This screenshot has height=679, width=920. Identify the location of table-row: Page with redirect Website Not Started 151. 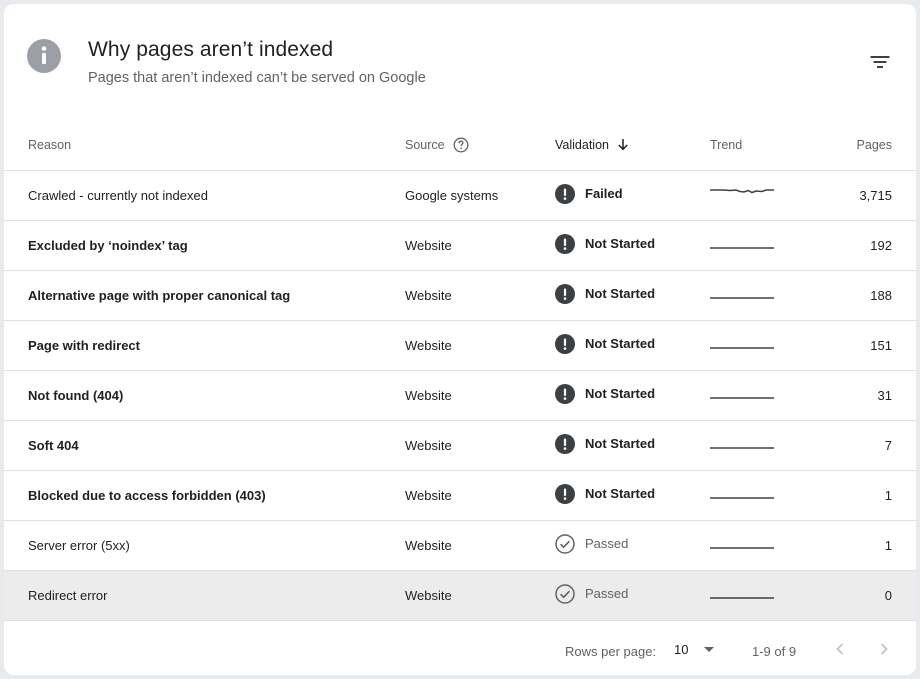
(460, 345).